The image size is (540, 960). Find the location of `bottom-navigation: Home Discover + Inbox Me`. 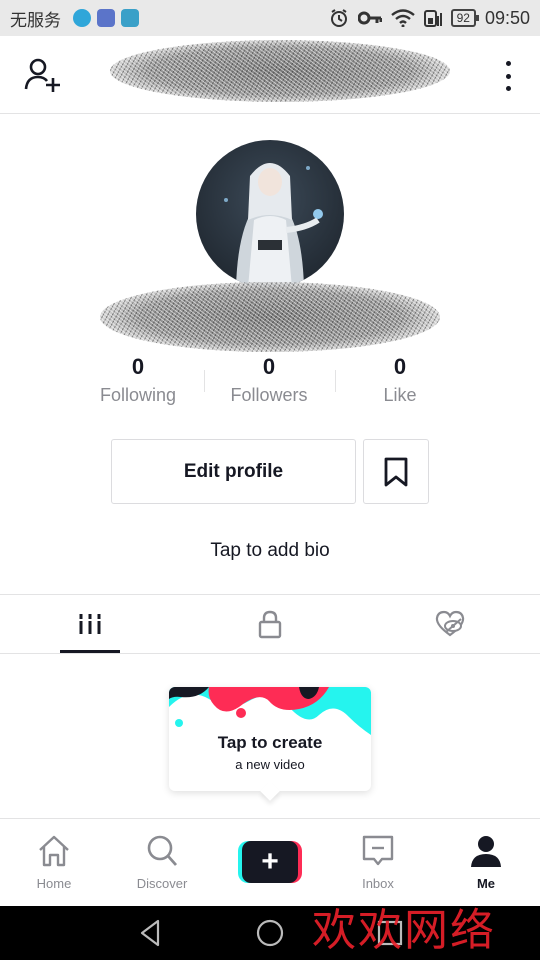

bottom-navigation: Home Discover + Inbox Me is located at coordinates (270, 862).